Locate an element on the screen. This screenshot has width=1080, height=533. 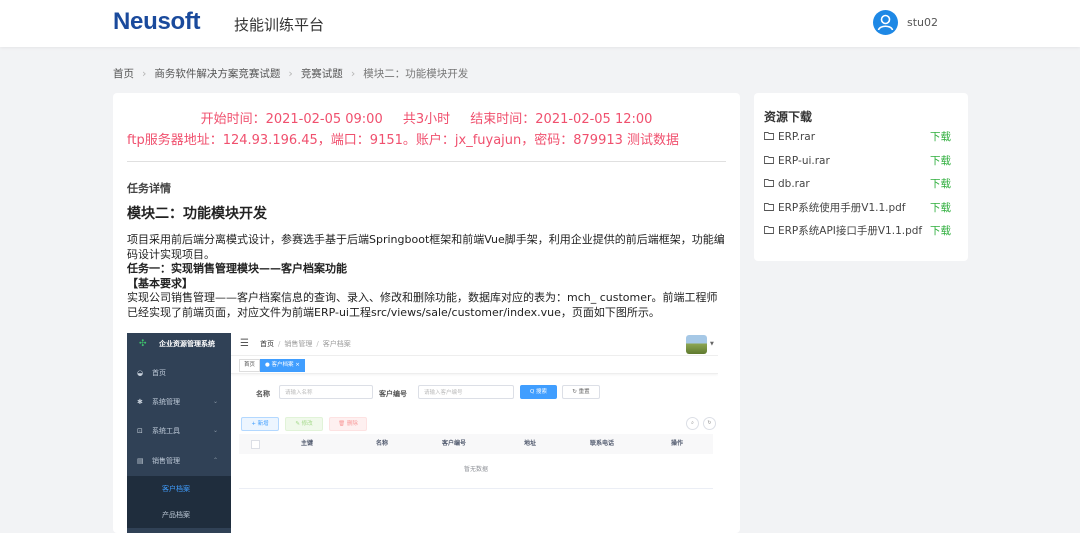
erp-code-input: 请输入客户编号 is located at coordinates (466, 392).